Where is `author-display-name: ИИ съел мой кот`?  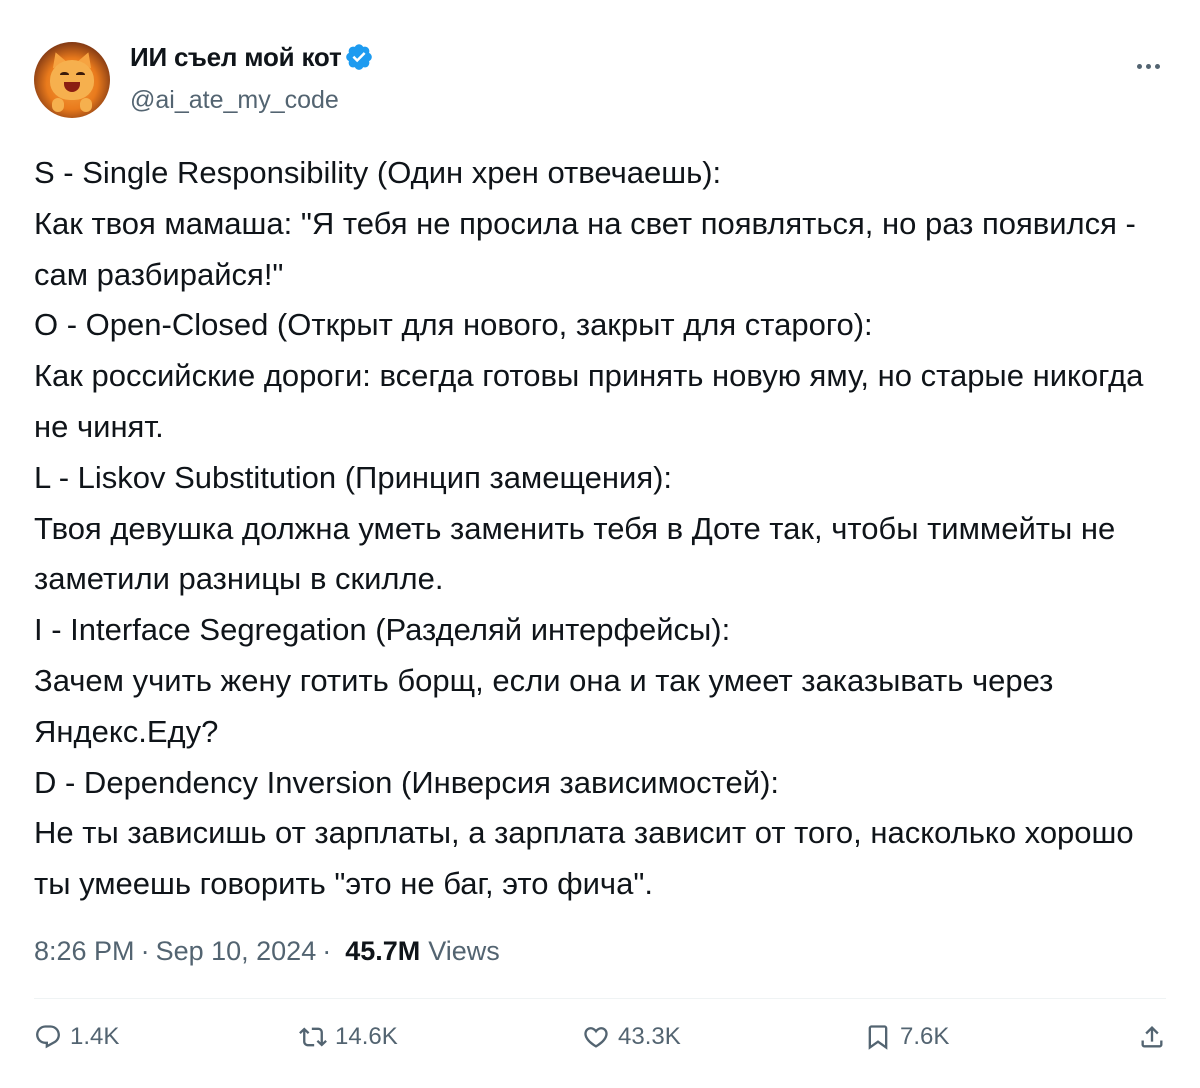
author-display-name: ИИ съел мой кот is located at coordinates (236, 57).